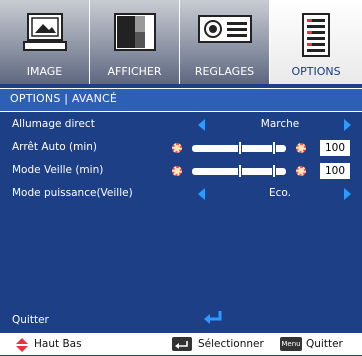 The height and width of the screenshot is (356, 362). I want to click on setting-row-mode-puissance: Mode puissance(Veille) Eco., so click(181, 194).